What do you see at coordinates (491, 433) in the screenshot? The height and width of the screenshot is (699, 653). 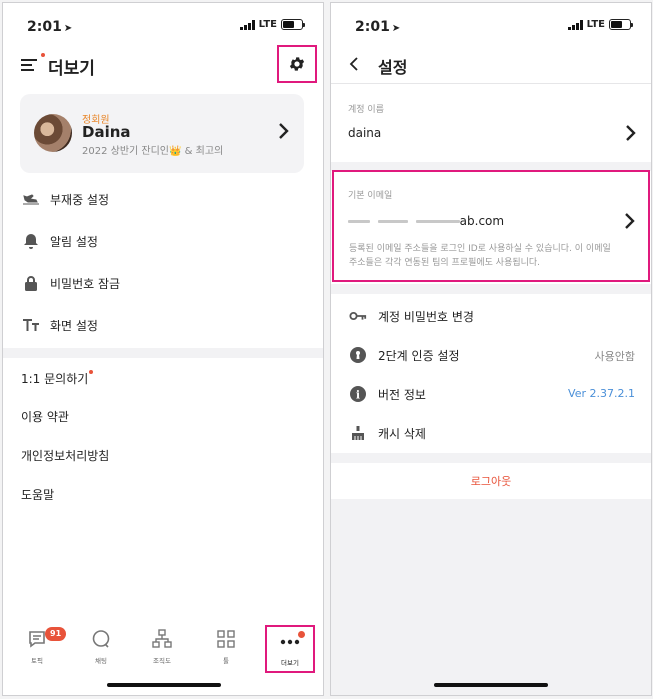 I see `clear-cache-row: 캐시 삭제` at bounding box center [491, 433].